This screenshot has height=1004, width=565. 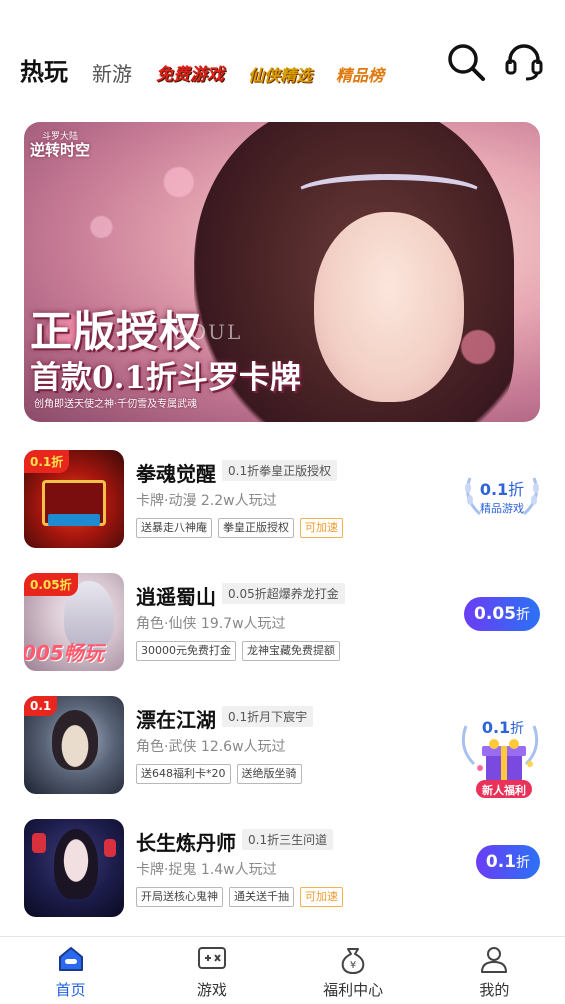 I want to click on nav-welfare: ¥ 福利中心, so click(x=353, y=970).